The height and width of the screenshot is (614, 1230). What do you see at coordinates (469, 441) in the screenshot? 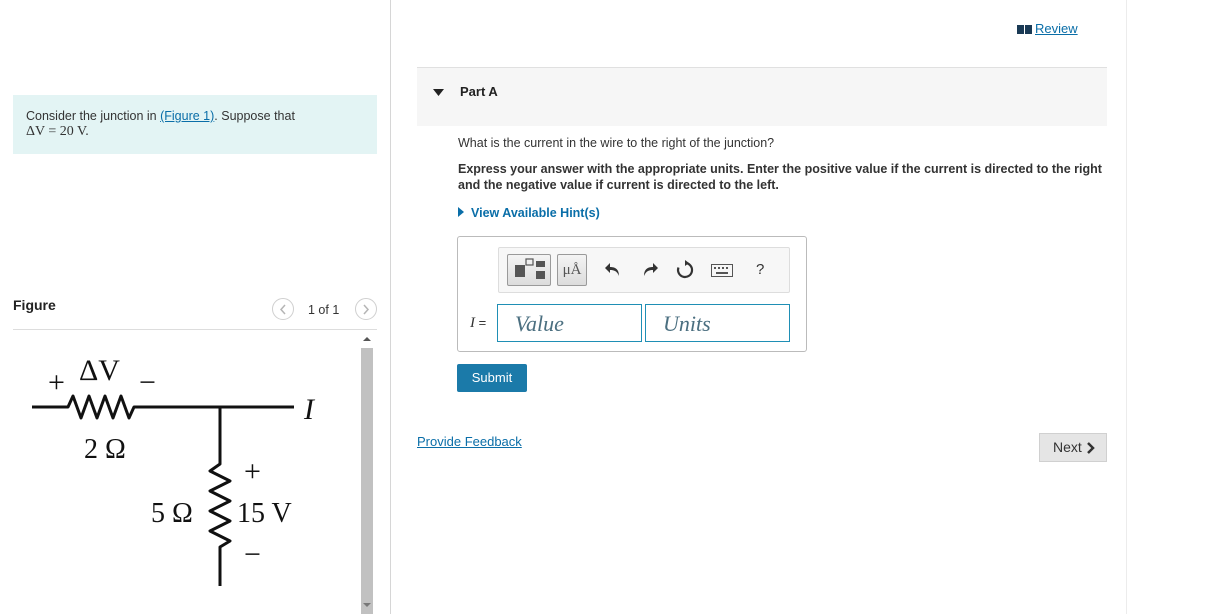
I see `provide-feedback-link: Provide Feedback` at bounding box center [469, 441].